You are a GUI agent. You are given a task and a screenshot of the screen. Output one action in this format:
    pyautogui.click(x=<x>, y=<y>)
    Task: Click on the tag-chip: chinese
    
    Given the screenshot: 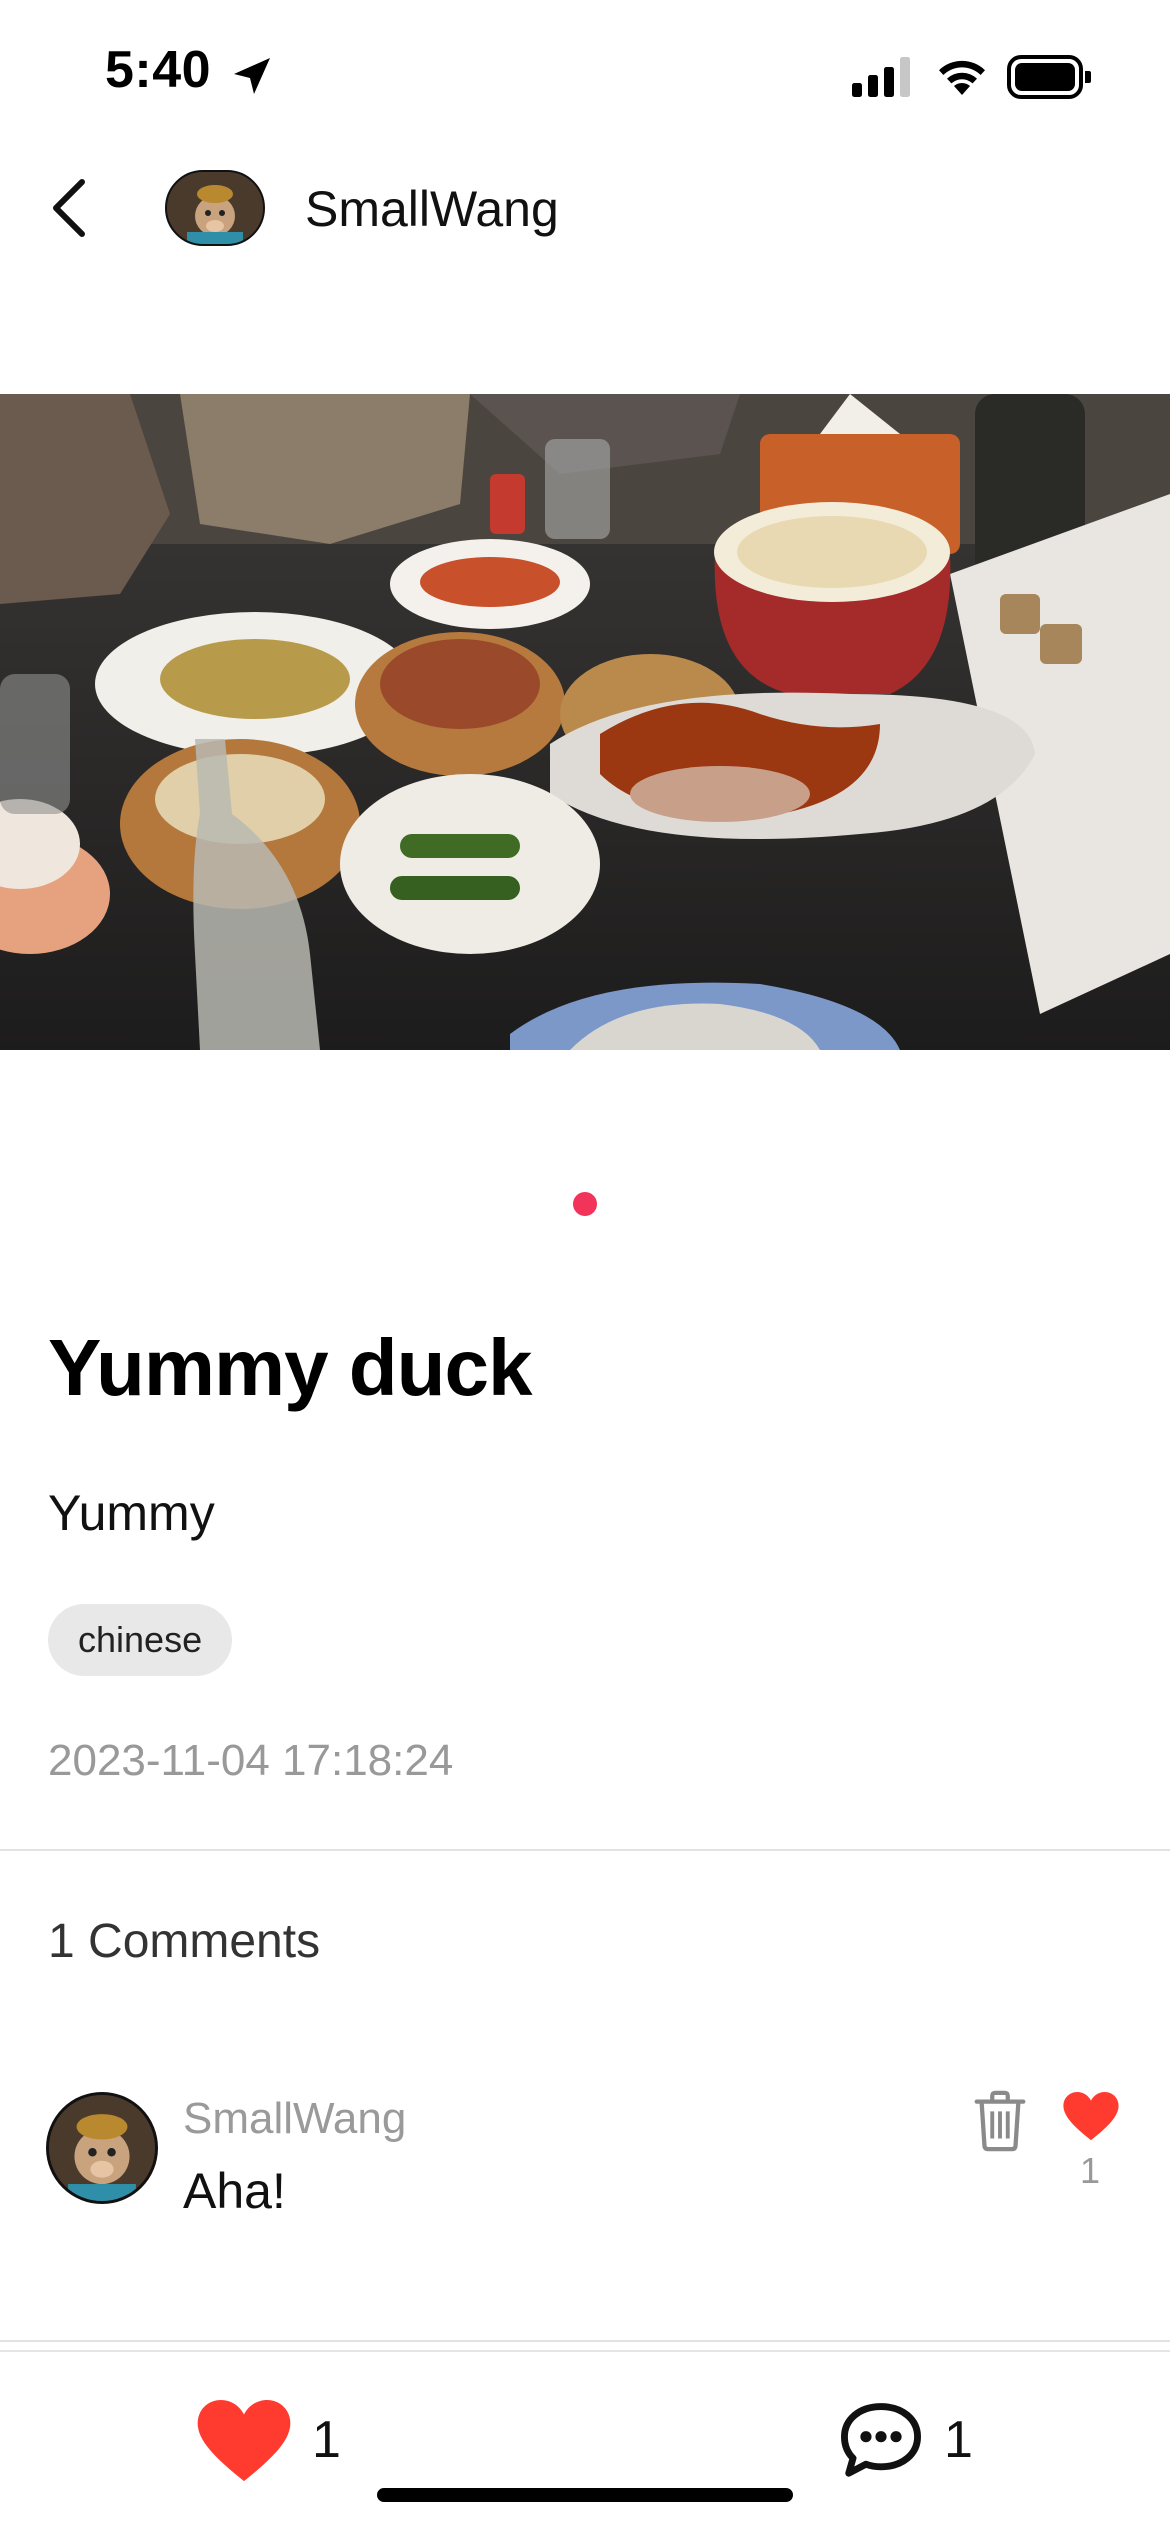 What is the action you would take?
    pyautogui.click(x=140, y=1640)
    